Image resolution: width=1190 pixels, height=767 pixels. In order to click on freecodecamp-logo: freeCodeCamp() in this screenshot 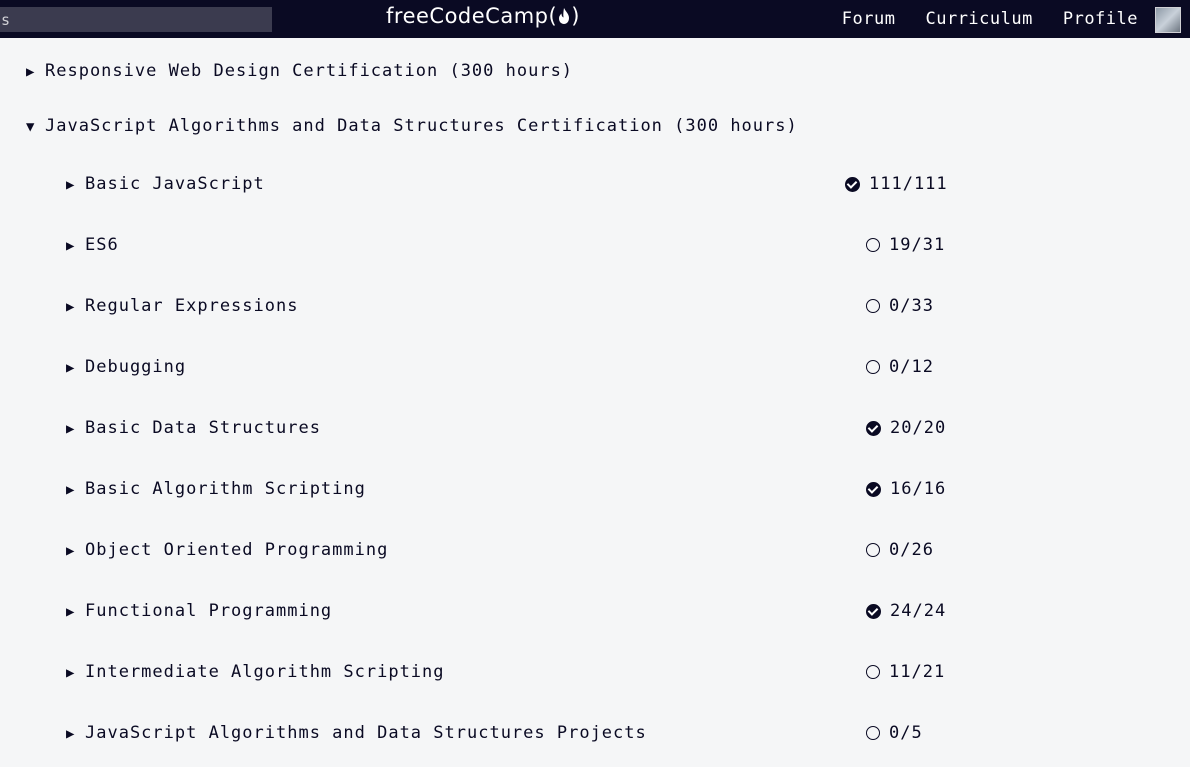, I will do `click(483, 17)`.